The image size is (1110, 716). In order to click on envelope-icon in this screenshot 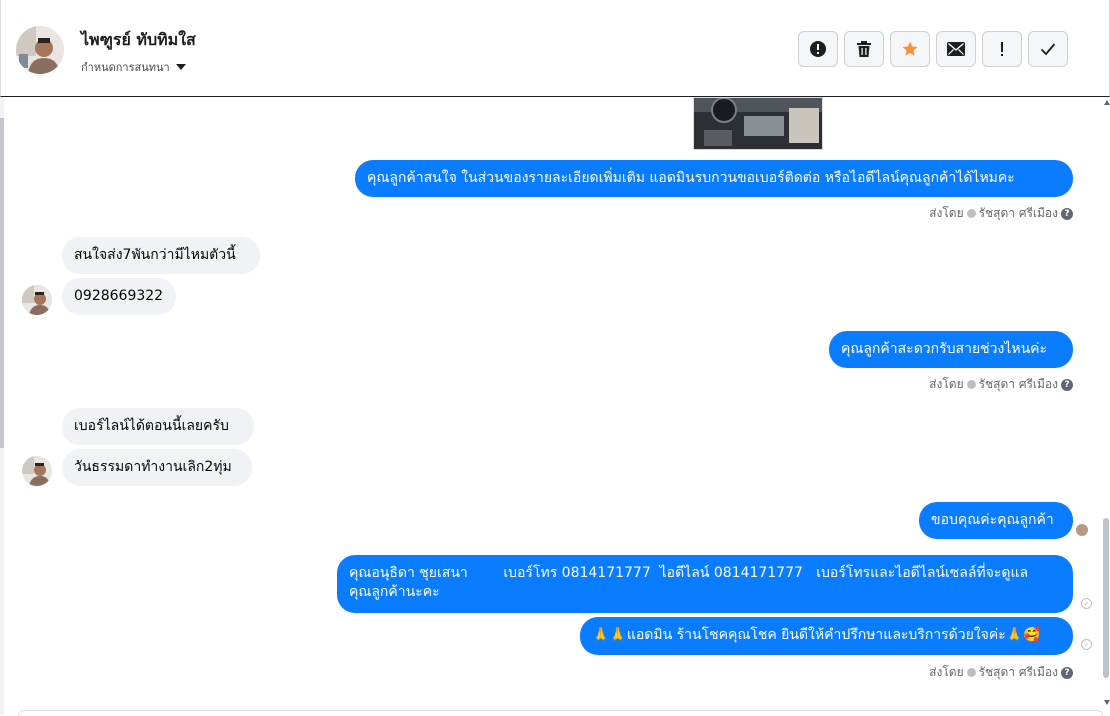, I will do `click(956, 49)`.